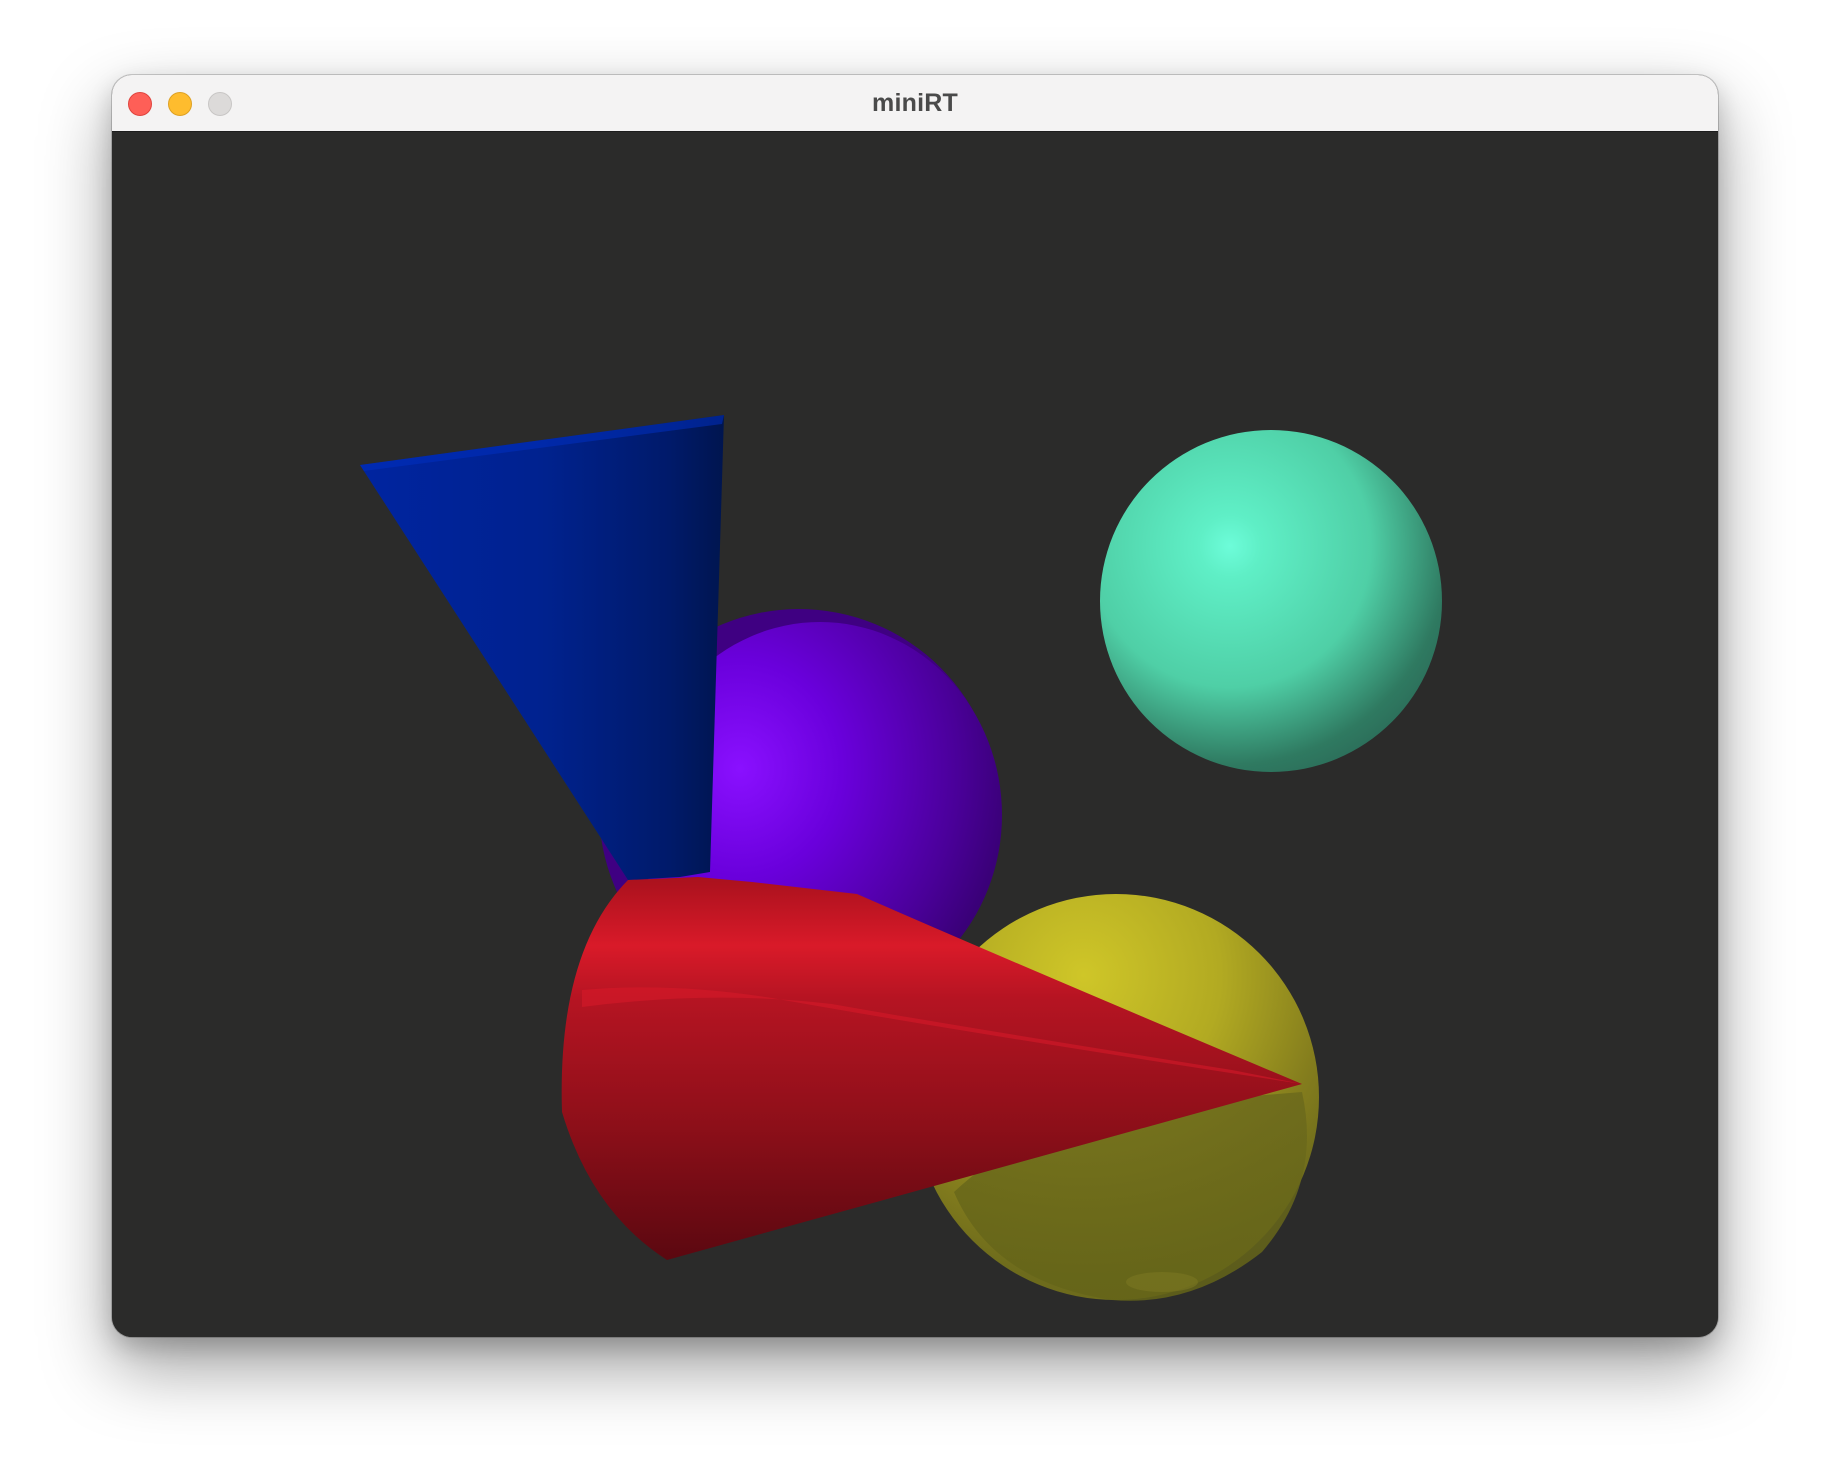  What do you see at coordinates (542, 647) in the screenshot?
I see `blue-cone` at bounding box center [542, 647].